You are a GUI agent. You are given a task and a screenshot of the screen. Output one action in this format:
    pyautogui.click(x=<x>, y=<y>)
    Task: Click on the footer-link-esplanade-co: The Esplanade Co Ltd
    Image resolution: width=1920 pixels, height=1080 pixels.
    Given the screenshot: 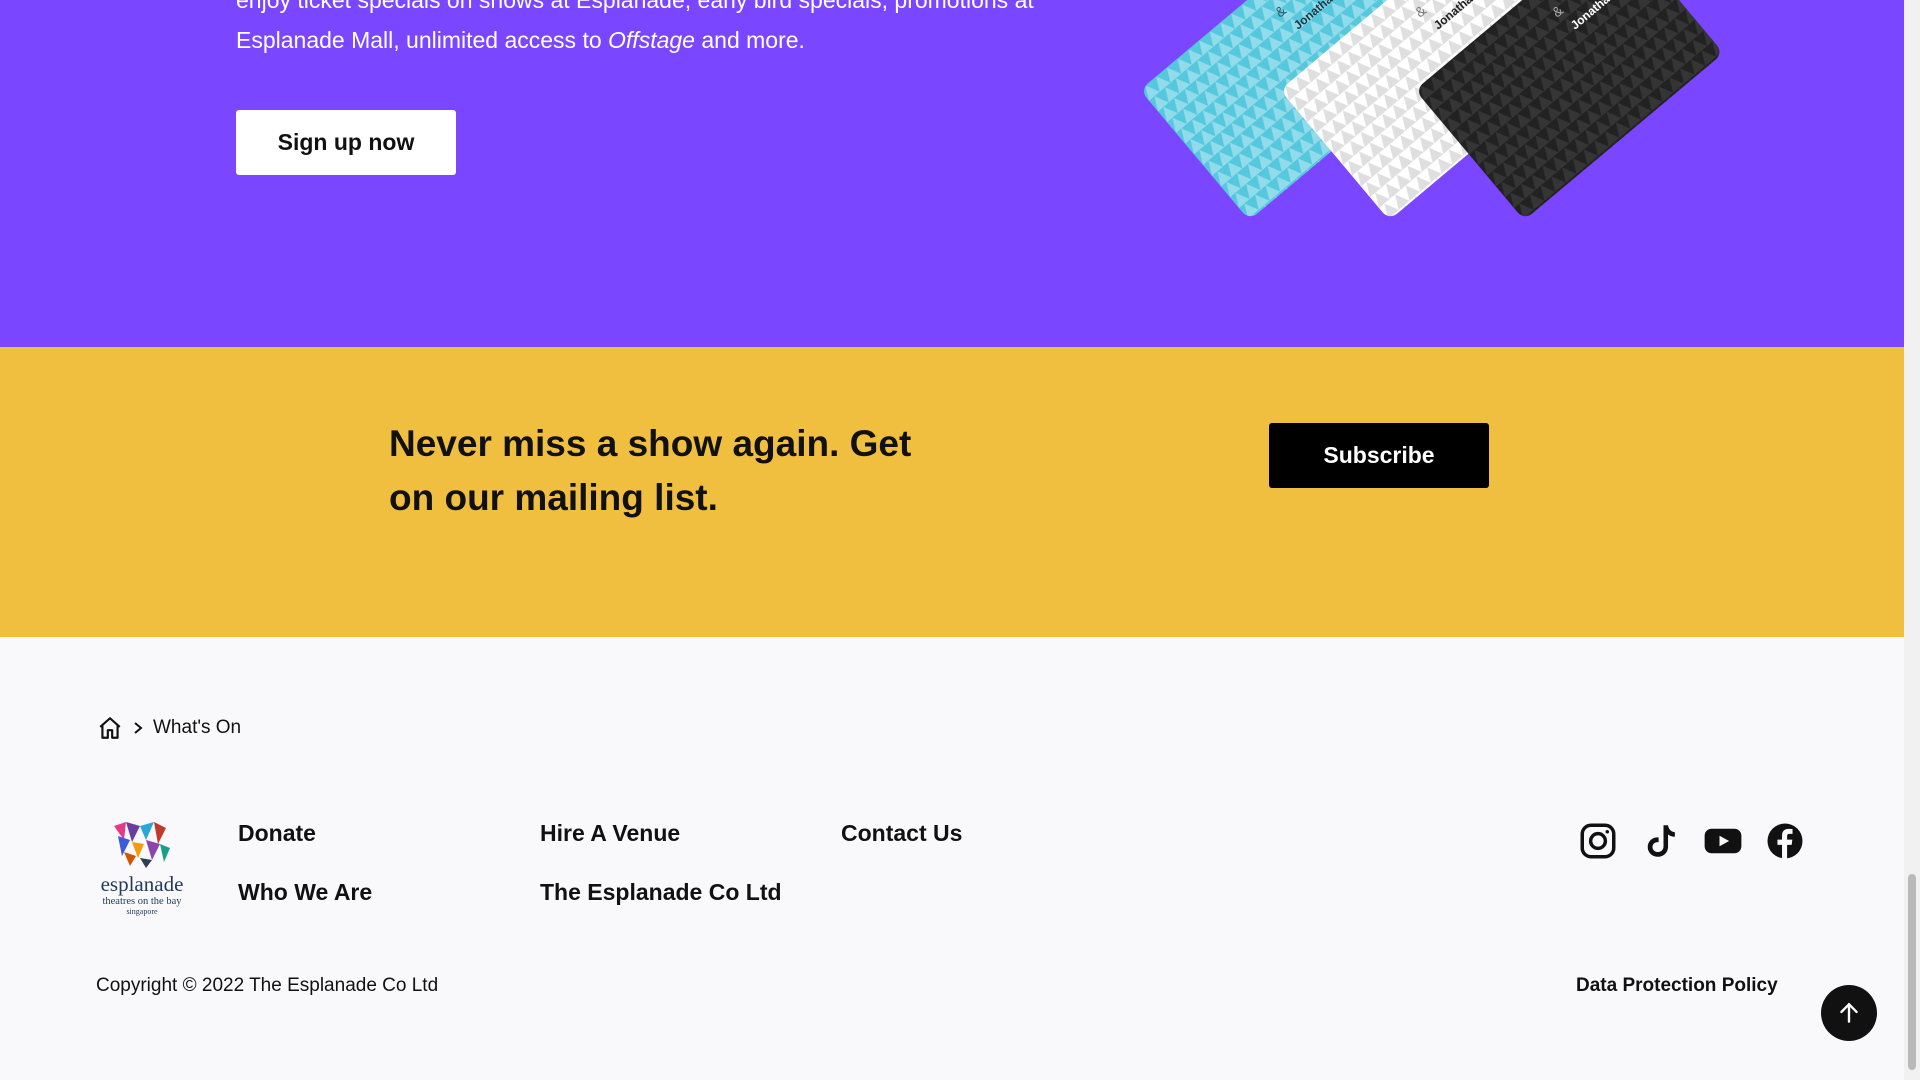 What is the action you would take?
    pyautogui.click(x=661, y=892)
    